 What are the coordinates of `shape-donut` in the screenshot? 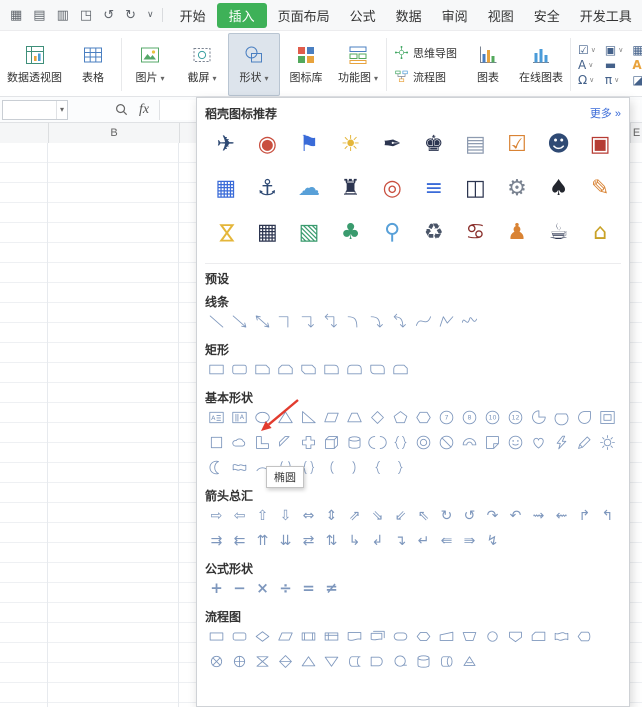 It's located at (423, 443).